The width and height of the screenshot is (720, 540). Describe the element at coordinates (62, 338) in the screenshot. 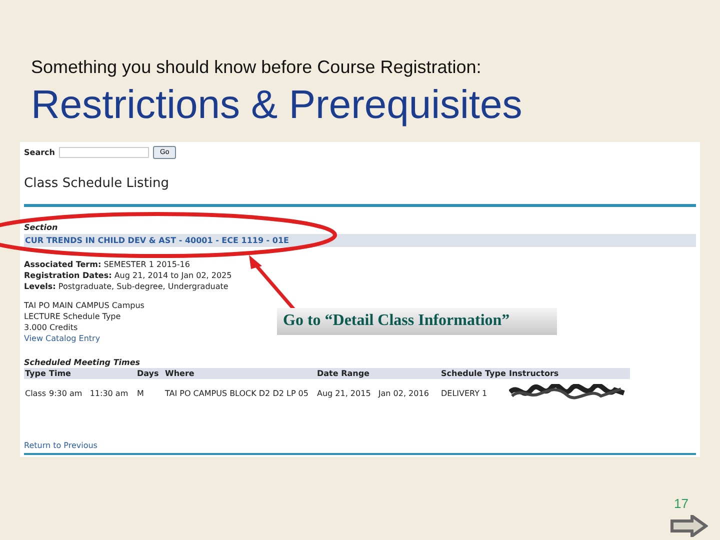

I see `catalog-link: View Catalog Entry` at that location.